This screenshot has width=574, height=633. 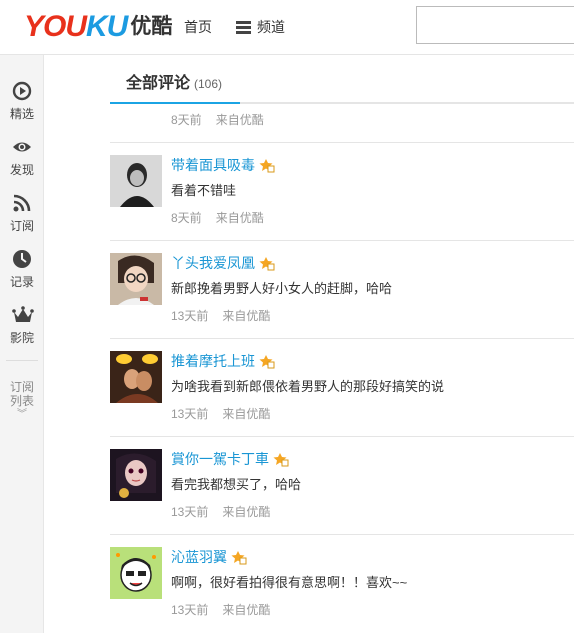 I want to click on sidebar-item-history: 记录, so click(x=22, y=269).